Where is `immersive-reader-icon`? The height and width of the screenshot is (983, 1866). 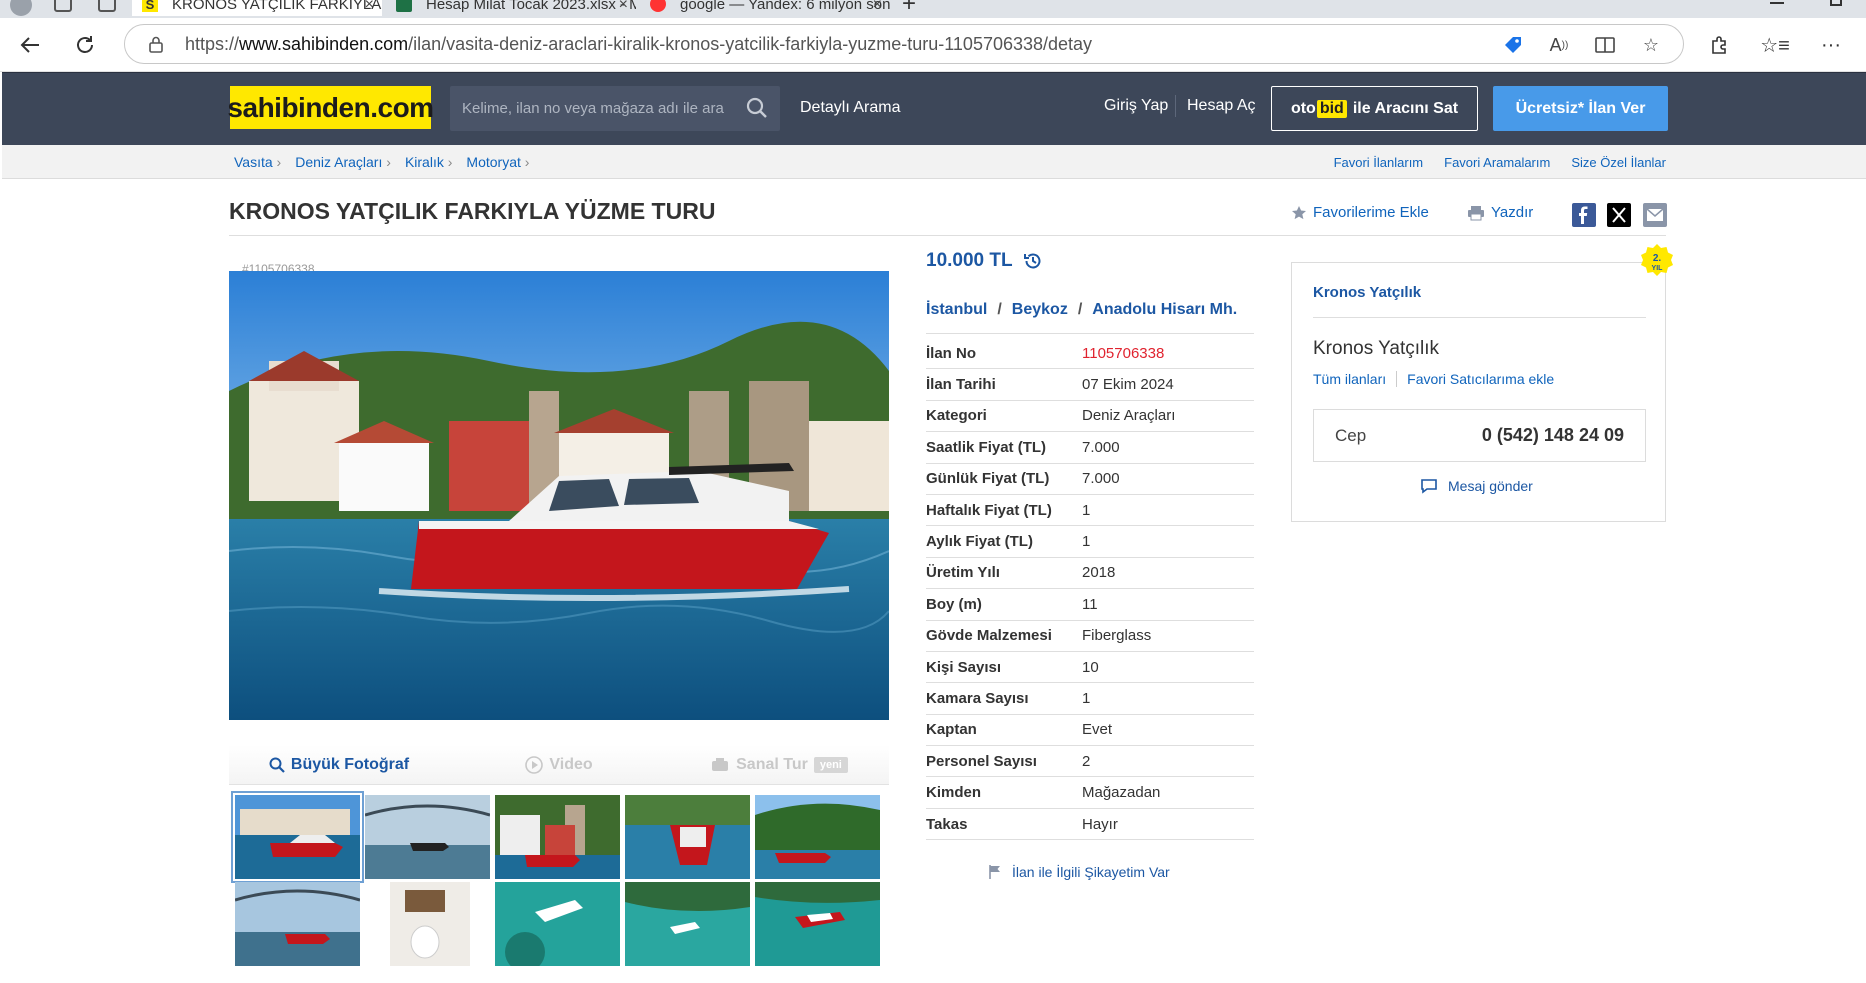 immersive-reader-icon is located at coordinates (1605, 45).